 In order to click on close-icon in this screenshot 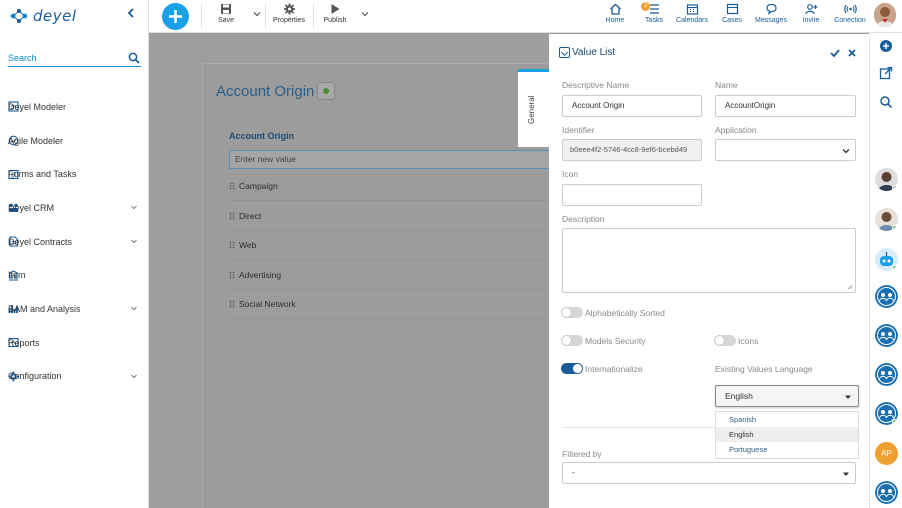, I will do `click(852, 53)`.